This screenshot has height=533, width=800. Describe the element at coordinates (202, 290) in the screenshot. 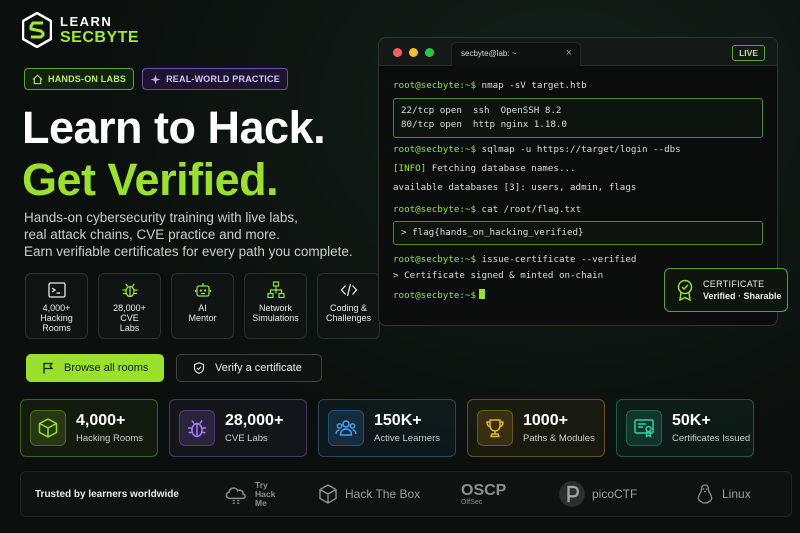

I see `robot-icon` at that location.